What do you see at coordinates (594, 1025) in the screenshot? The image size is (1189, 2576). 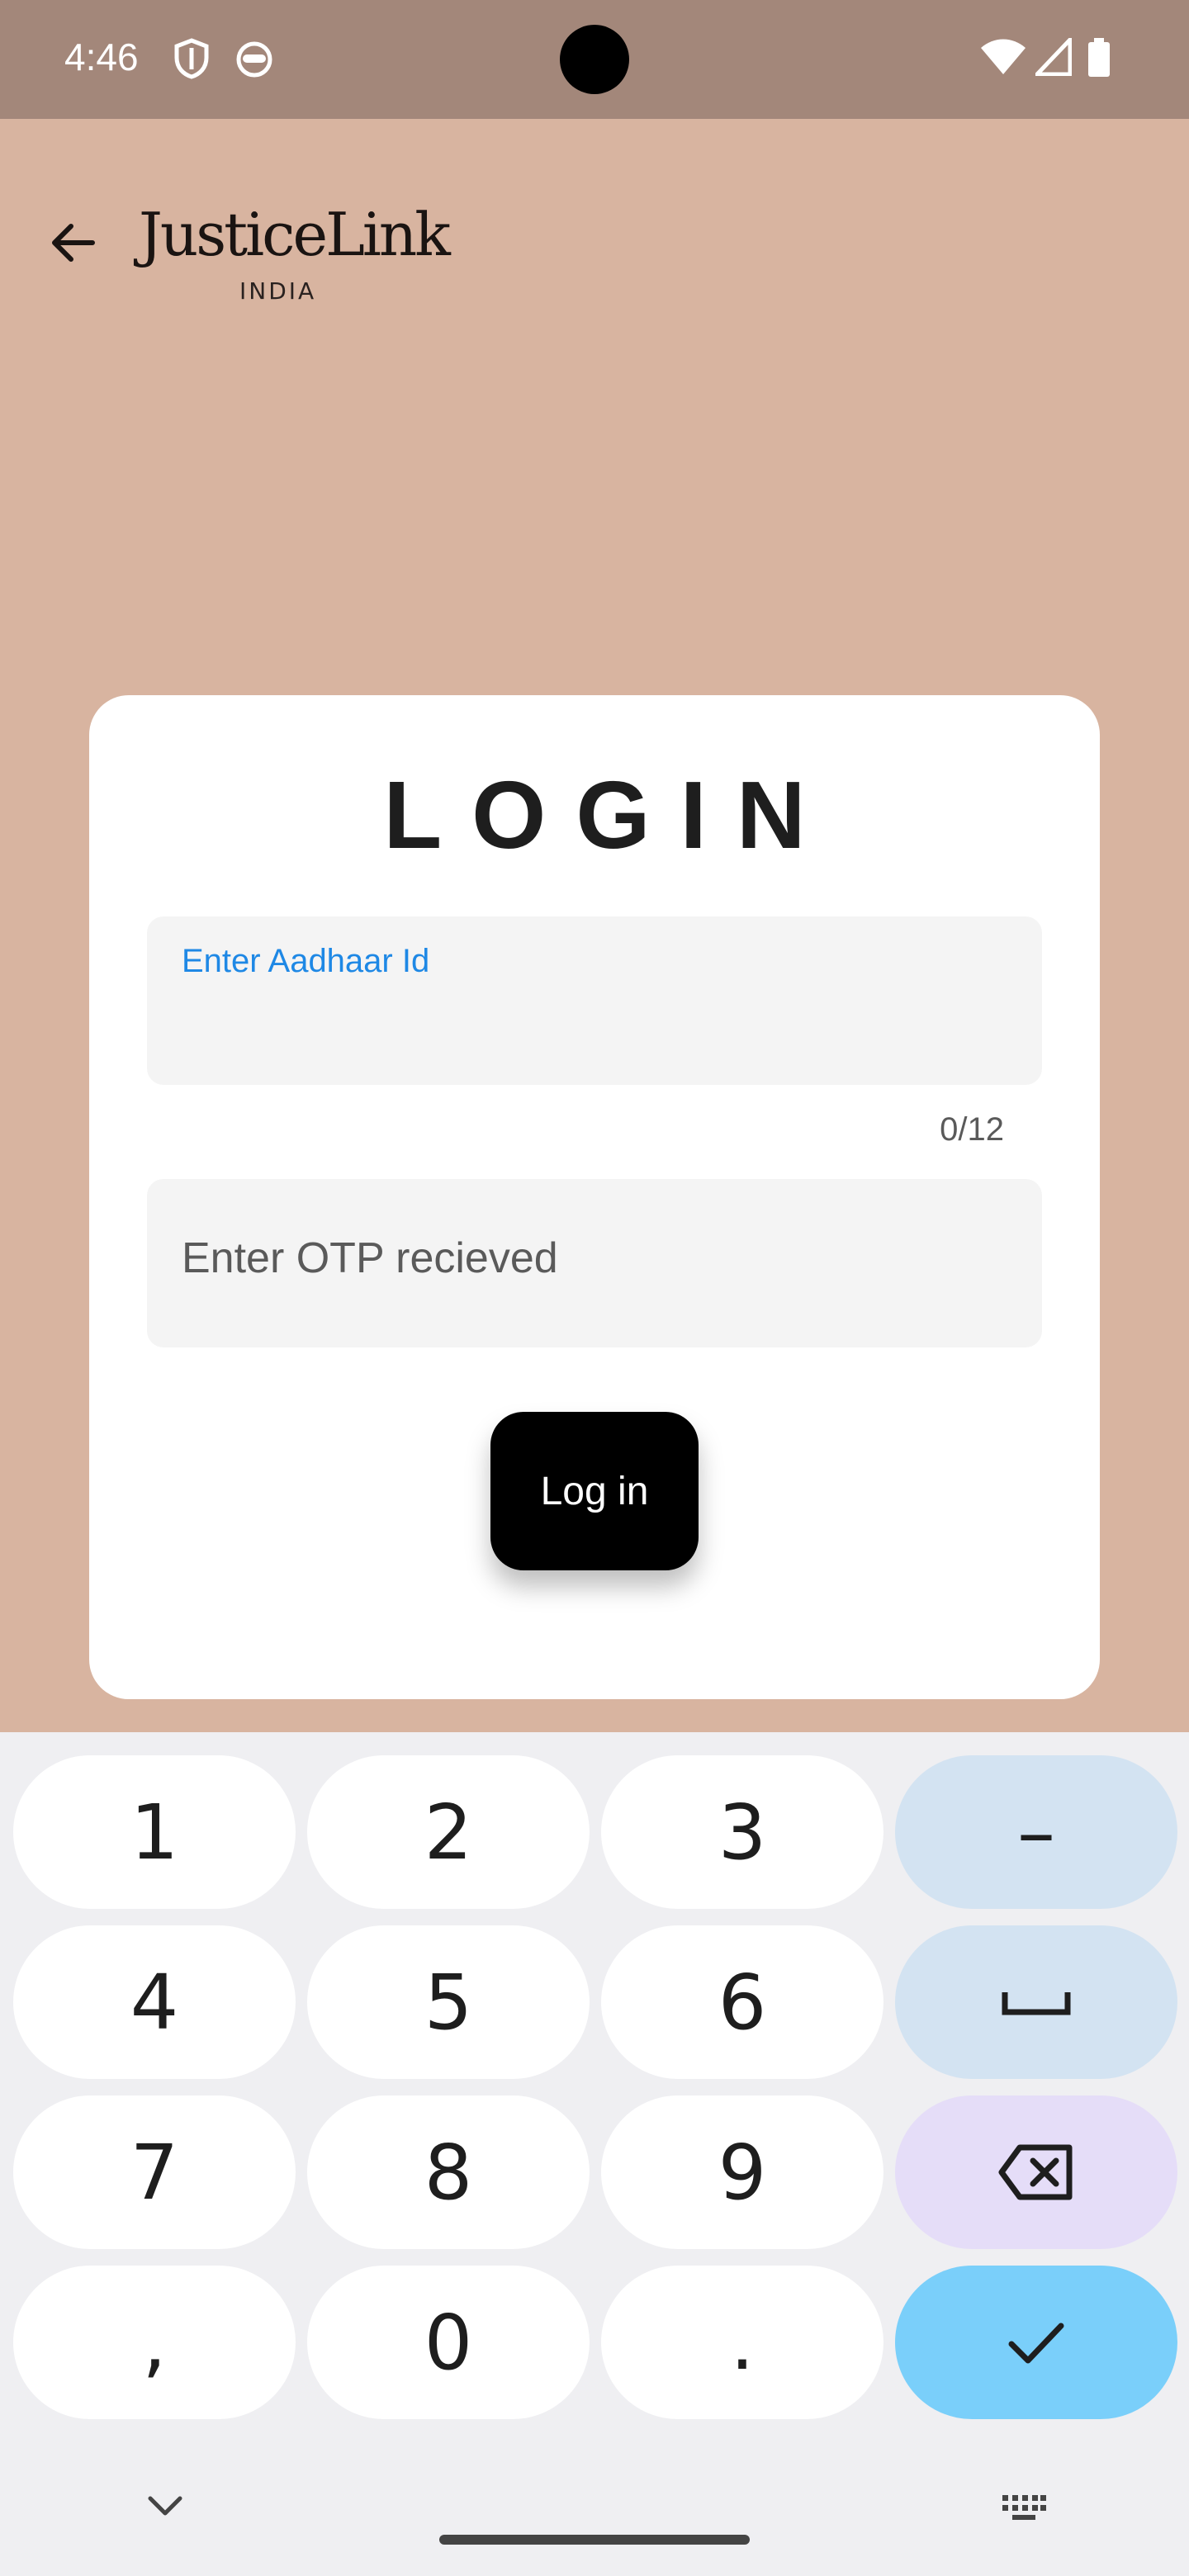 I see `aadhaar-input` at bounding box center [594, 1025].